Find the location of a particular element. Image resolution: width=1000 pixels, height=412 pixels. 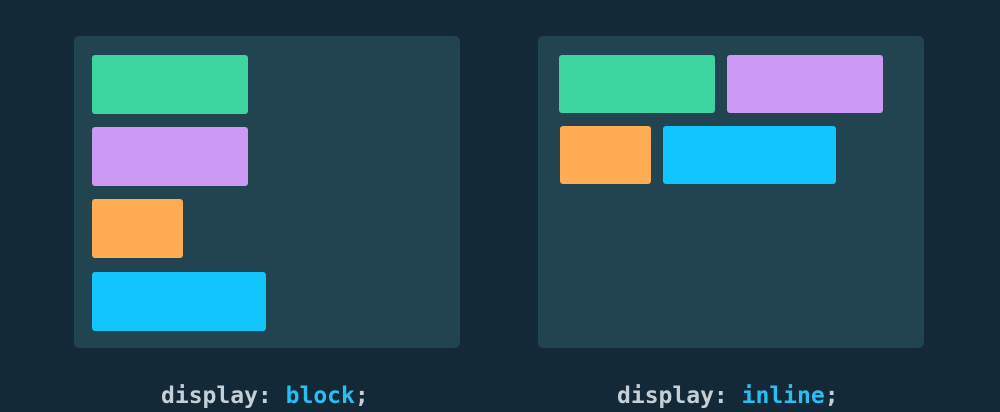

caption-value: block is located at coordinates (320, 396).